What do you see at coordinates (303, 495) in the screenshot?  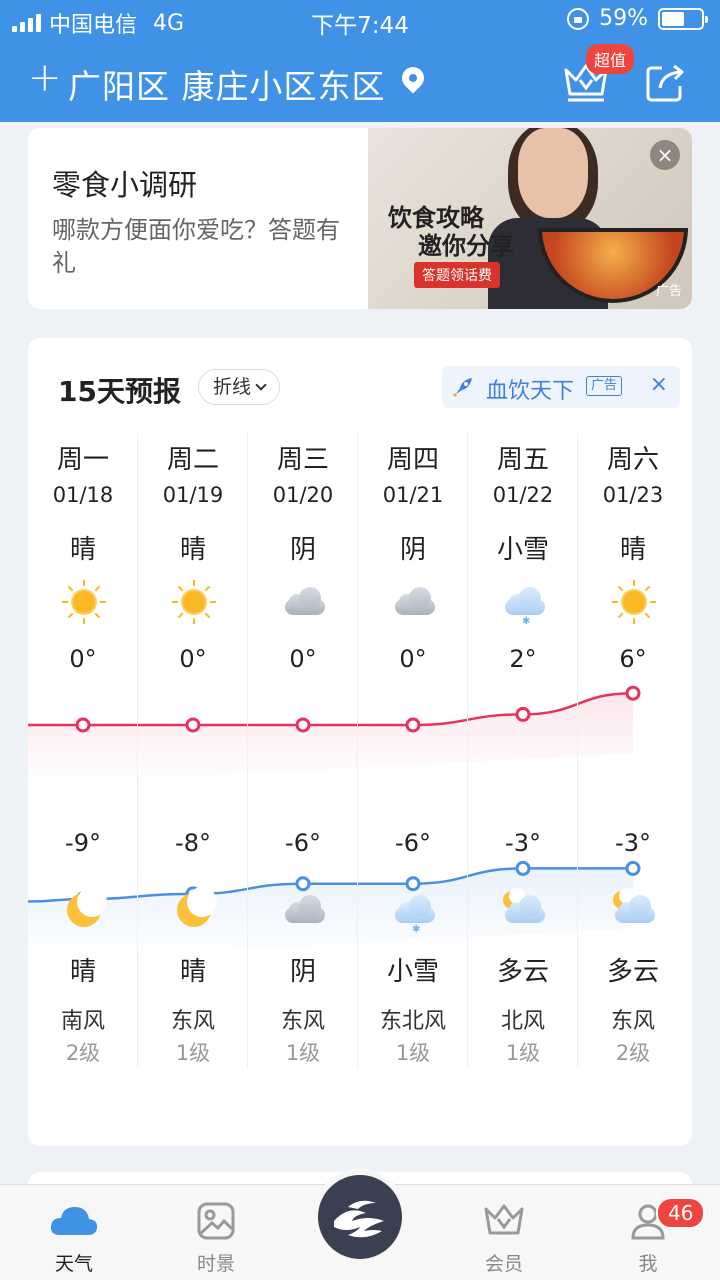 I see `date-label: 01/20` at bounding box center [303, 495].